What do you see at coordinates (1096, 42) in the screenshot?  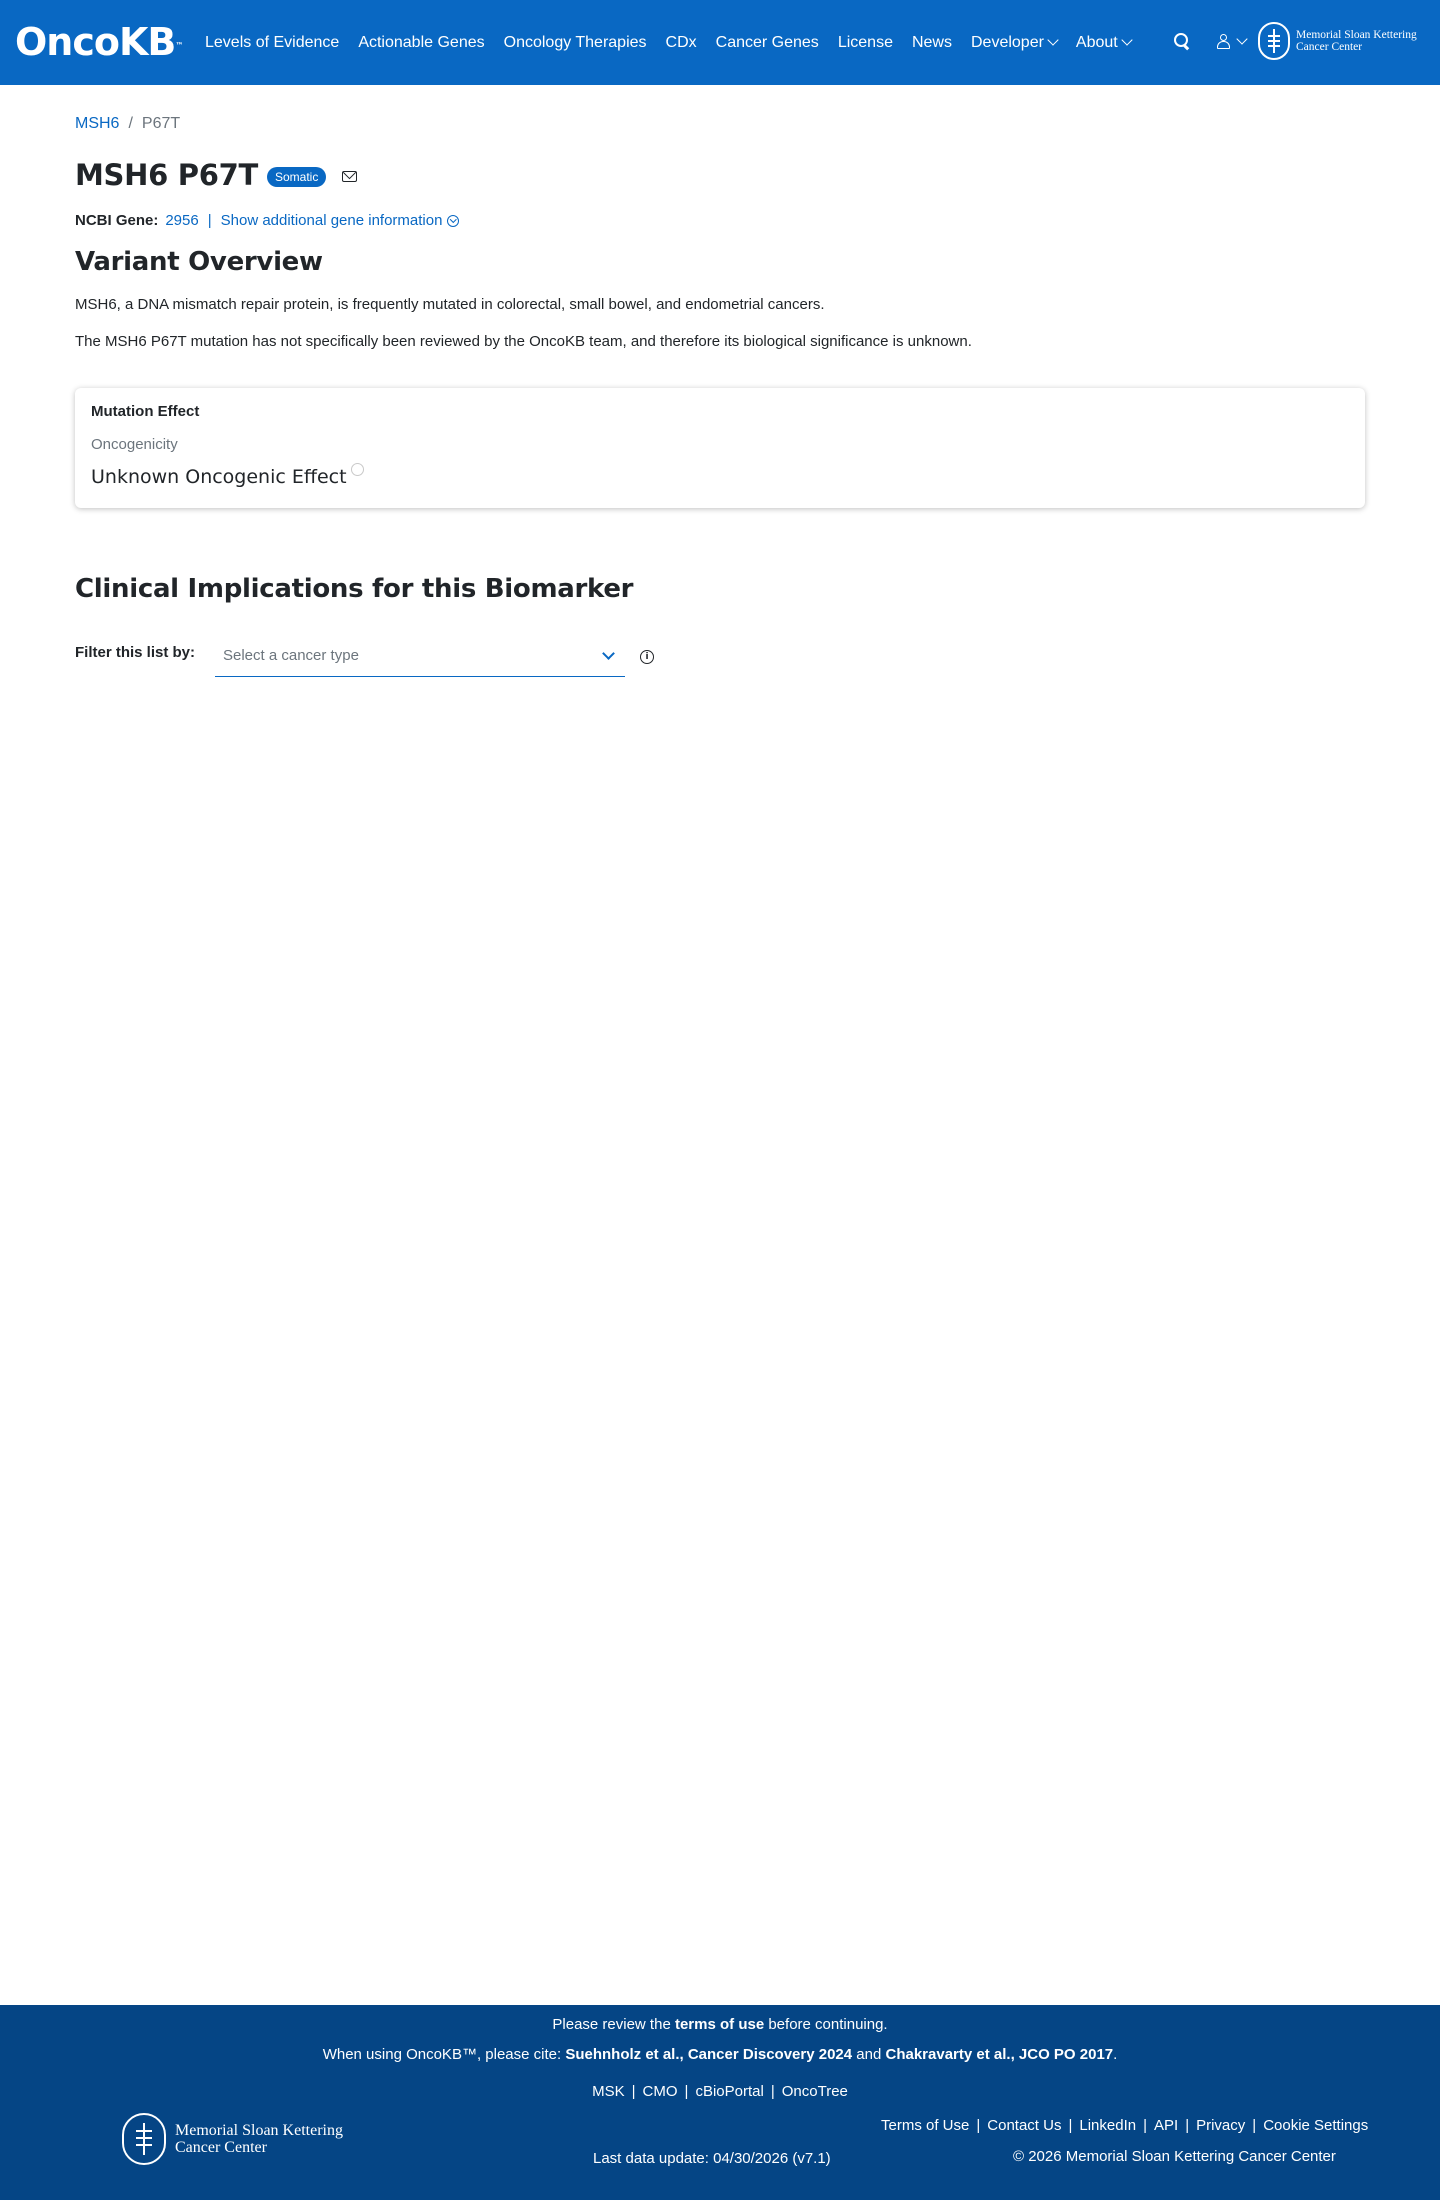 I see `about-label: About` at bounding box center [1096, 42].